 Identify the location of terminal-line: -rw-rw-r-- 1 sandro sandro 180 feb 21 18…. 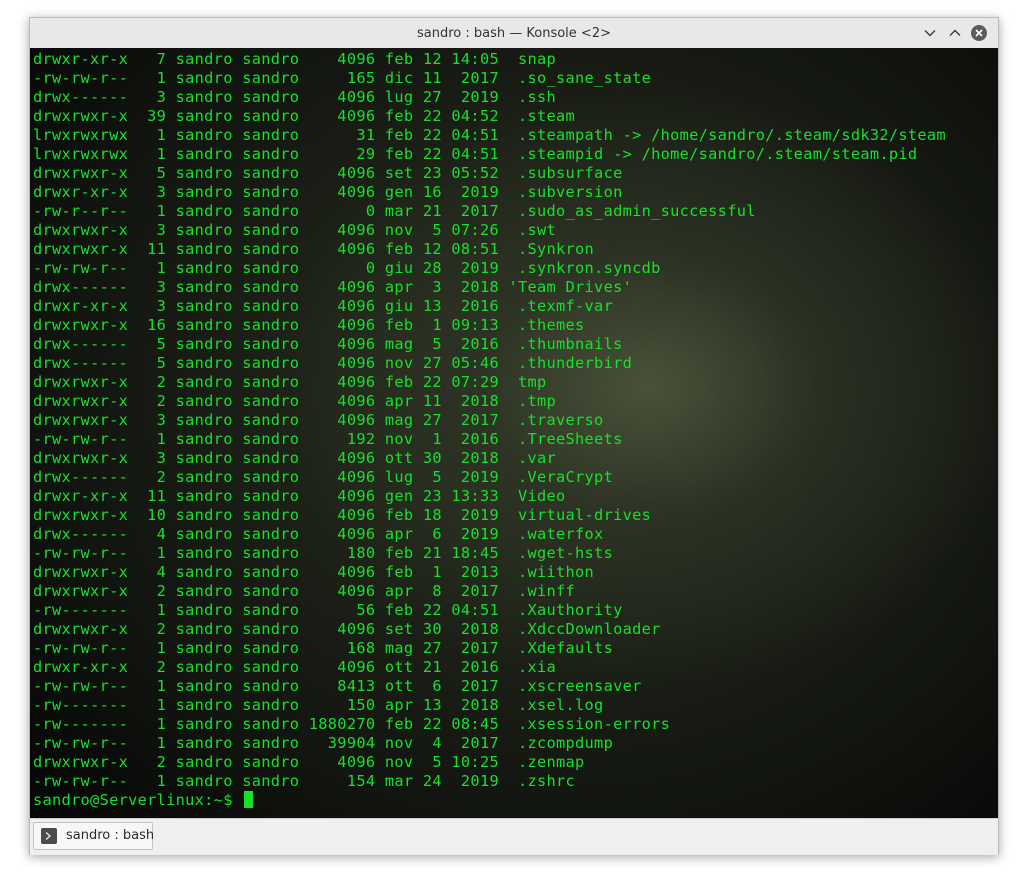
(323, 553).